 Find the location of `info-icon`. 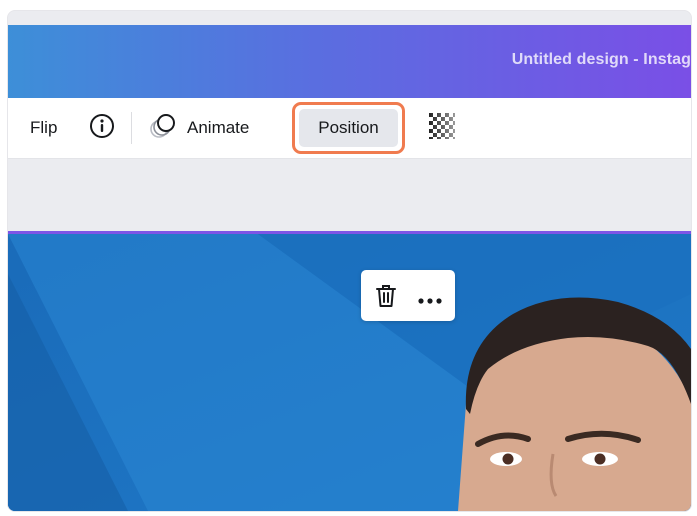

info-icon is located at coordinates (102, 128).